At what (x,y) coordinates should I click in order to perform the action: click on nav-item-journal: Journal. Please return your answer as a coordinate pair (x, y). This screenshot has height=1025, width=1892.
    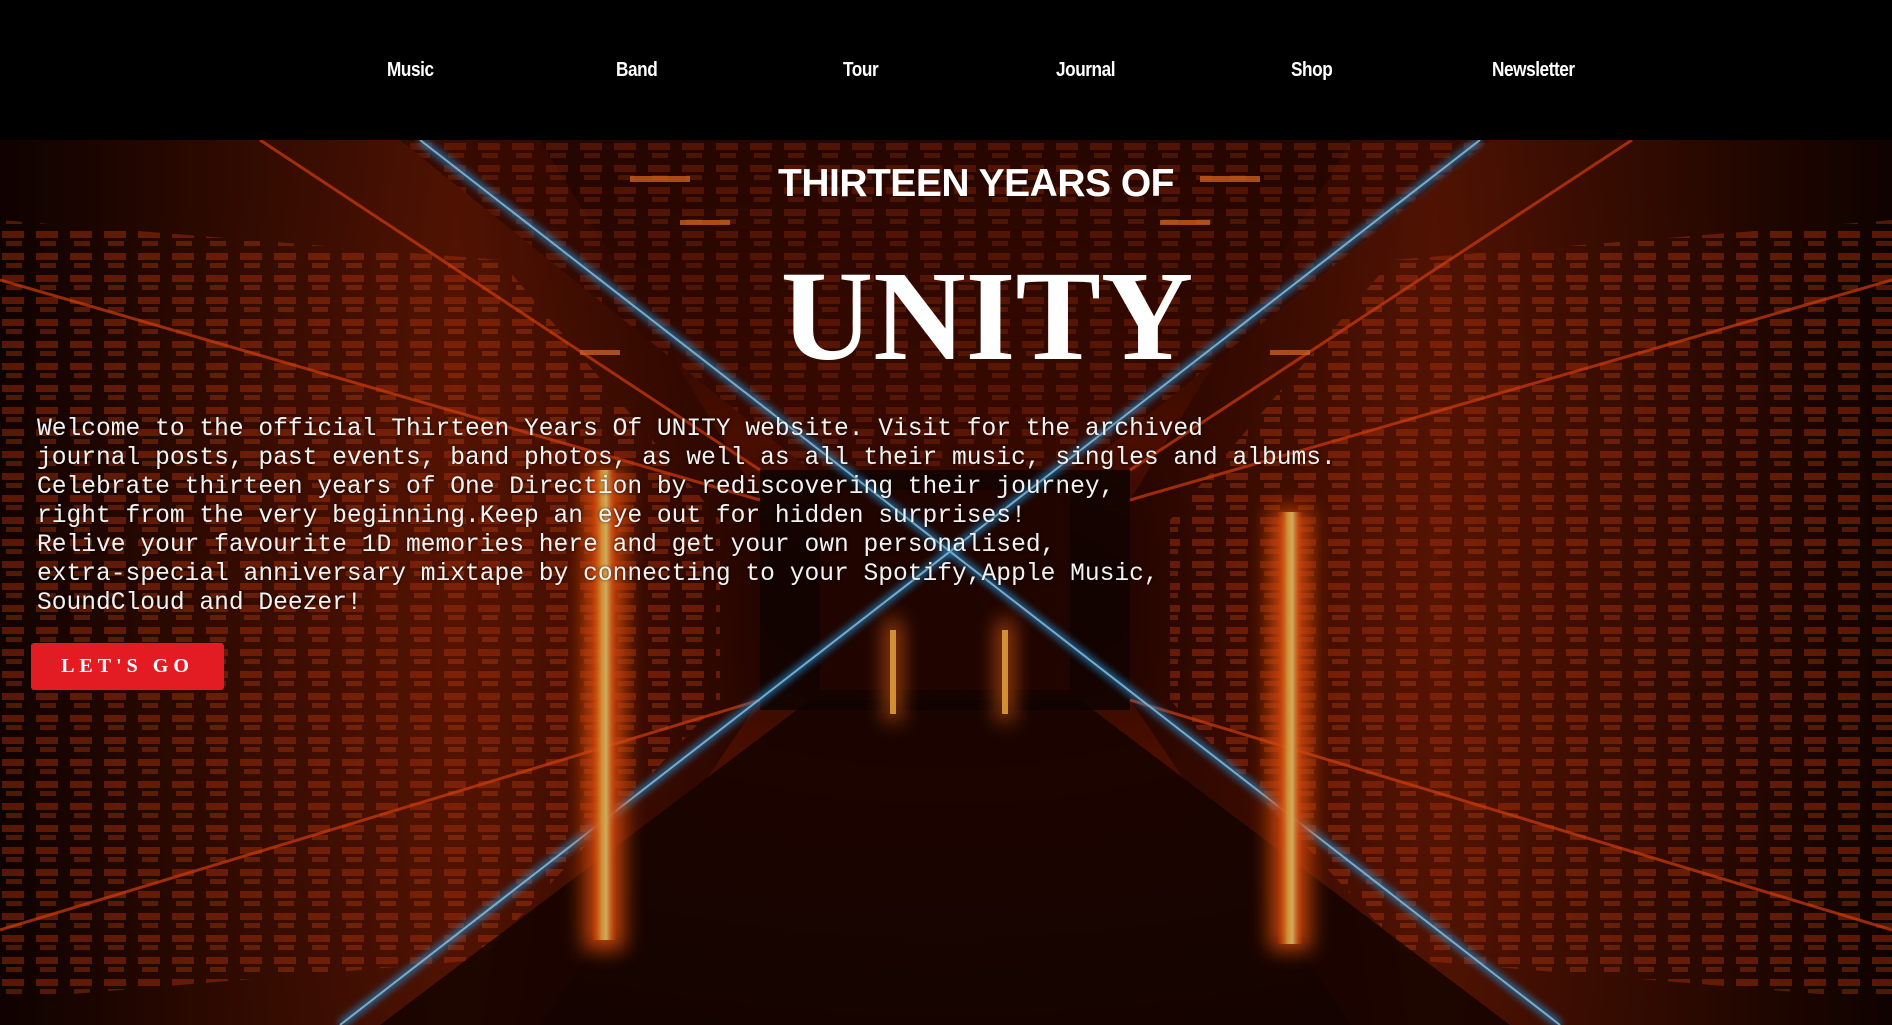
    Looking at the image, I should click on (1086, 70).